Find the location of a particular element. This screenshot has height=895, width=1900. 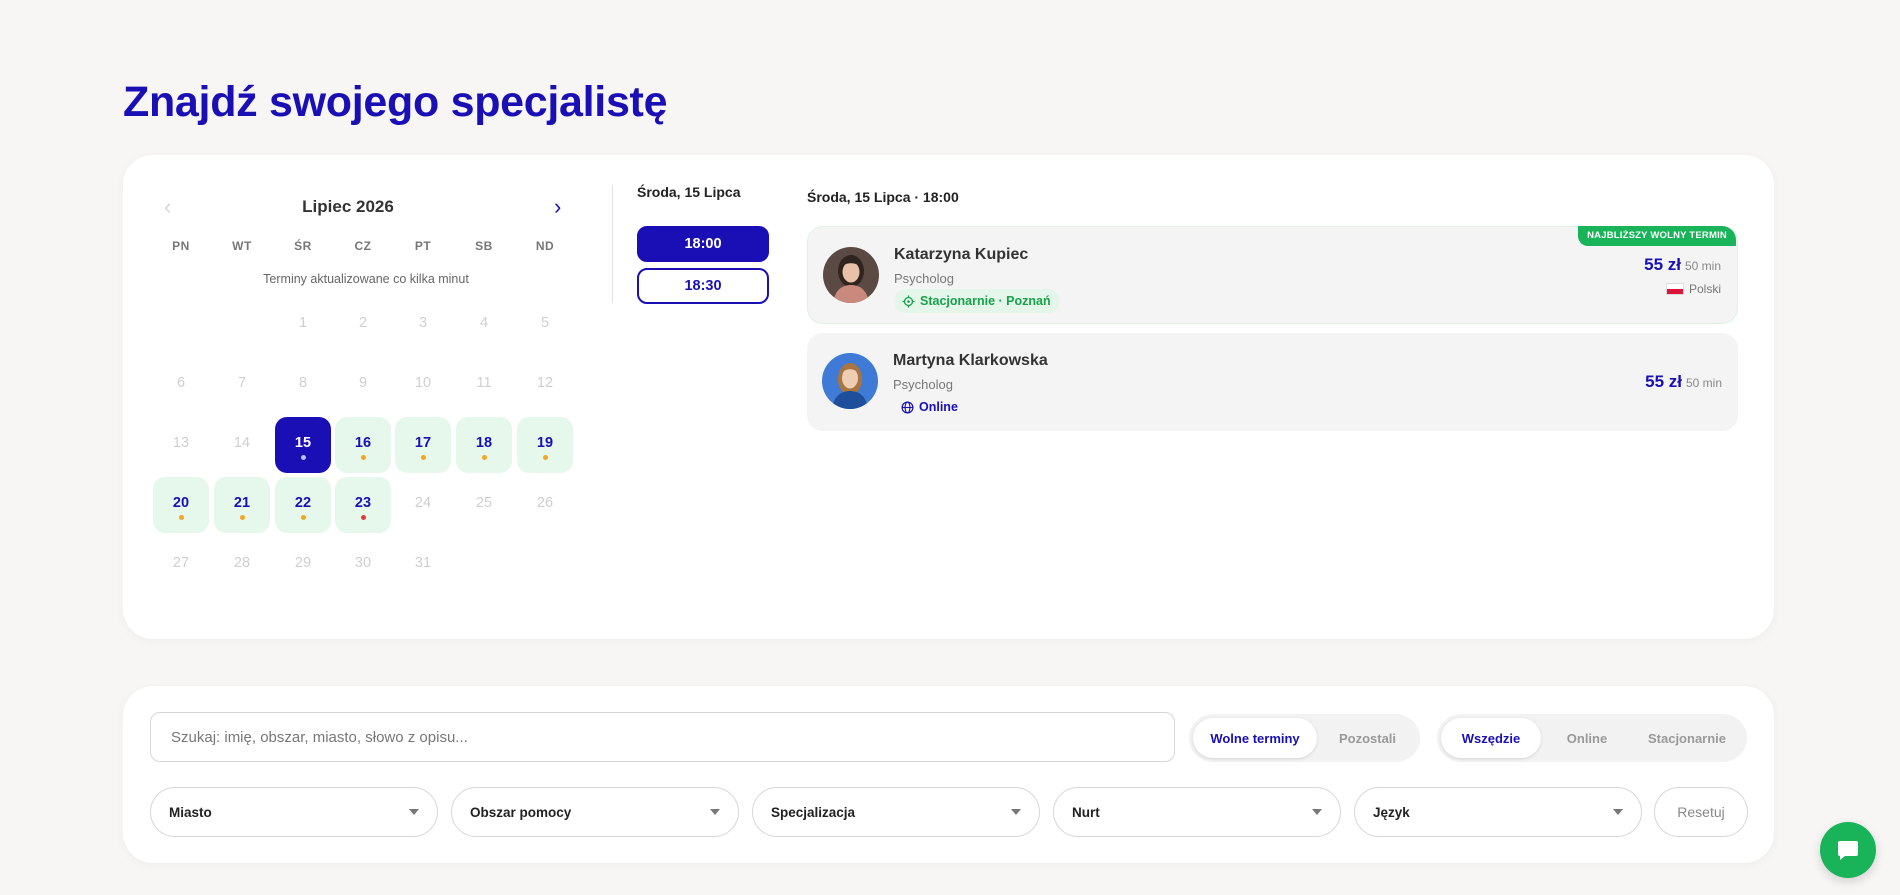

calendar-day: 21 is located at coordinates (242, 505).